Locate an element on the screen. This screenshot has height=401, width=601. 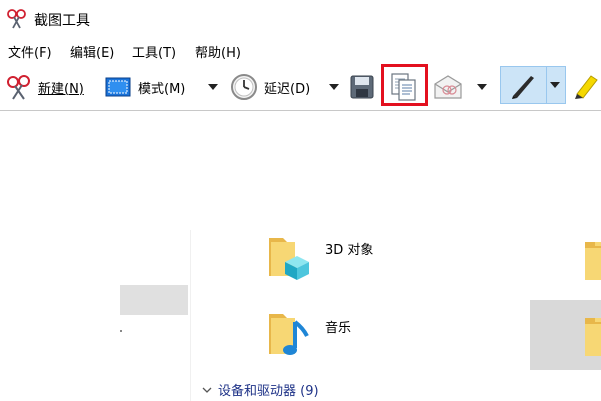
menu-tools: 工具(T) is located at coordinates (154, 51).